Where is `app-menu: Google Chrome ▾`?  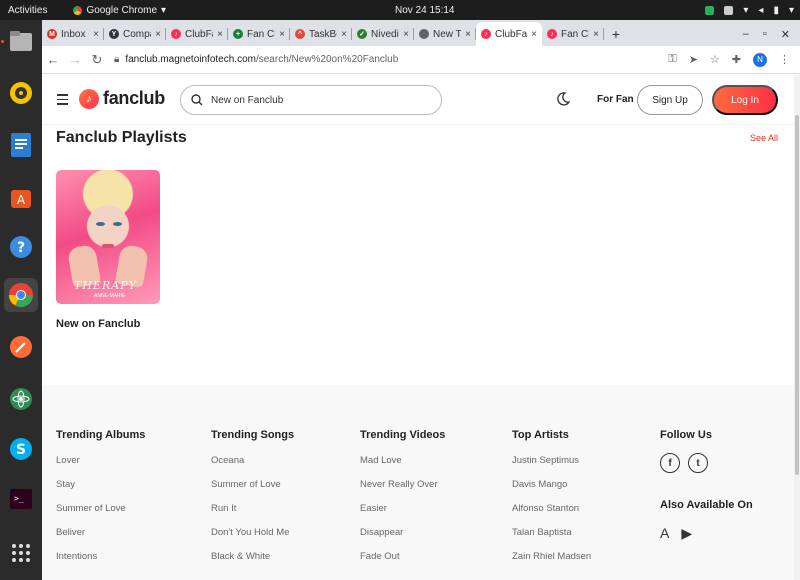 app-menu: Google Chrome ▾ is located at coordinates (119, 10).